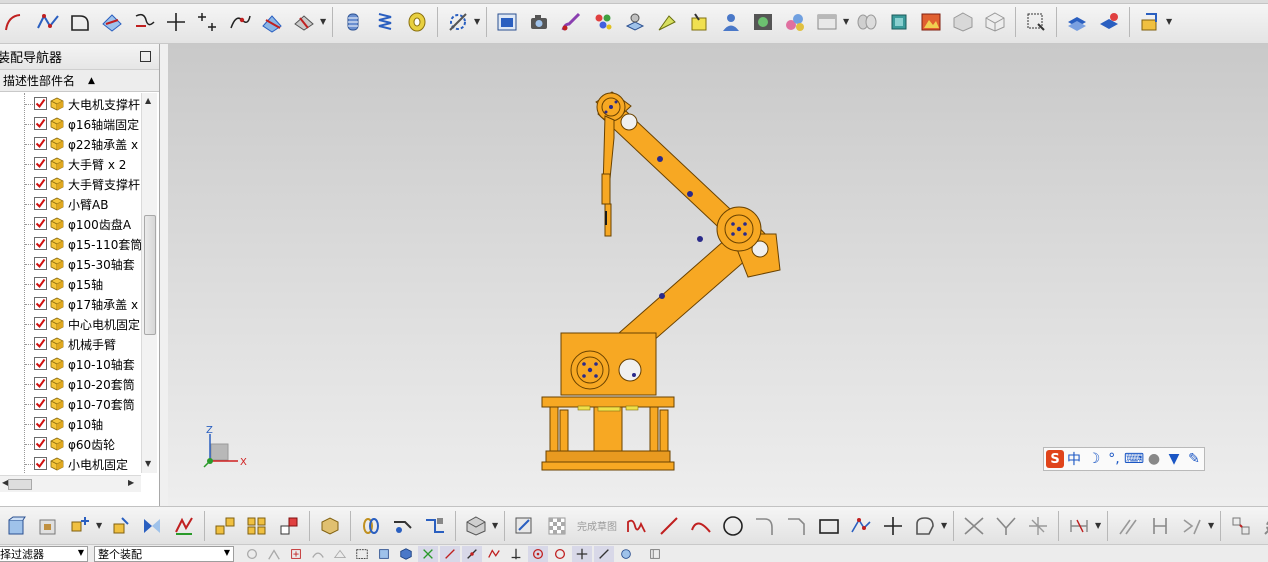 Image resolution: width=1268 pixels, height=562 pixels. What do you see at coordinates (120, 526) in the screenshot?
I see `move-component-icon` at bounding box center [120, 526].